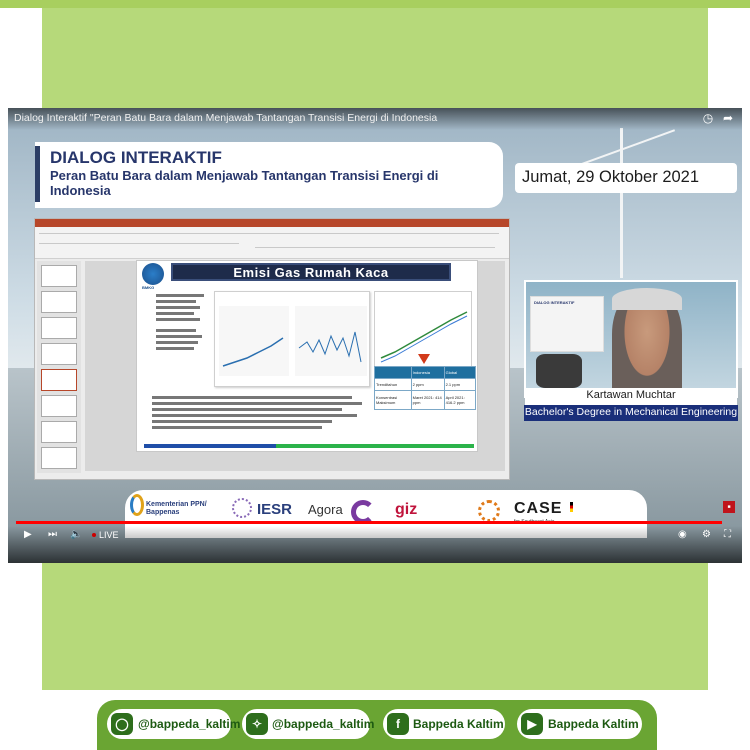 Image resolution: width=750 pixels, height=750 pixels. I want to click on captions-toggle-icon: ◉, so click(682, 535).